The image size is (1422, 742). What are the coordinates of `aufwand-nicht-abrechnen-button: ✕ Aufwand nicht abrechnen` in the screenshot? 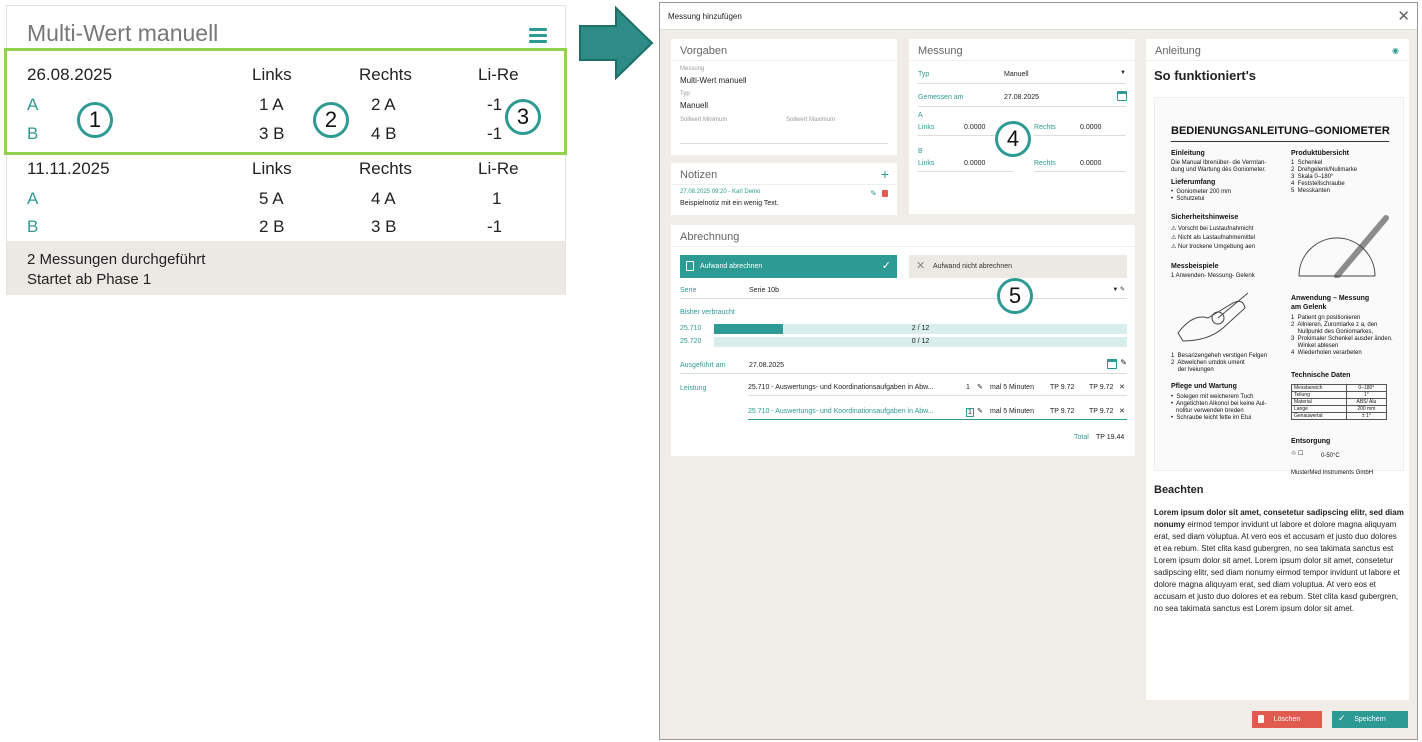 It's located at (1018, 266).